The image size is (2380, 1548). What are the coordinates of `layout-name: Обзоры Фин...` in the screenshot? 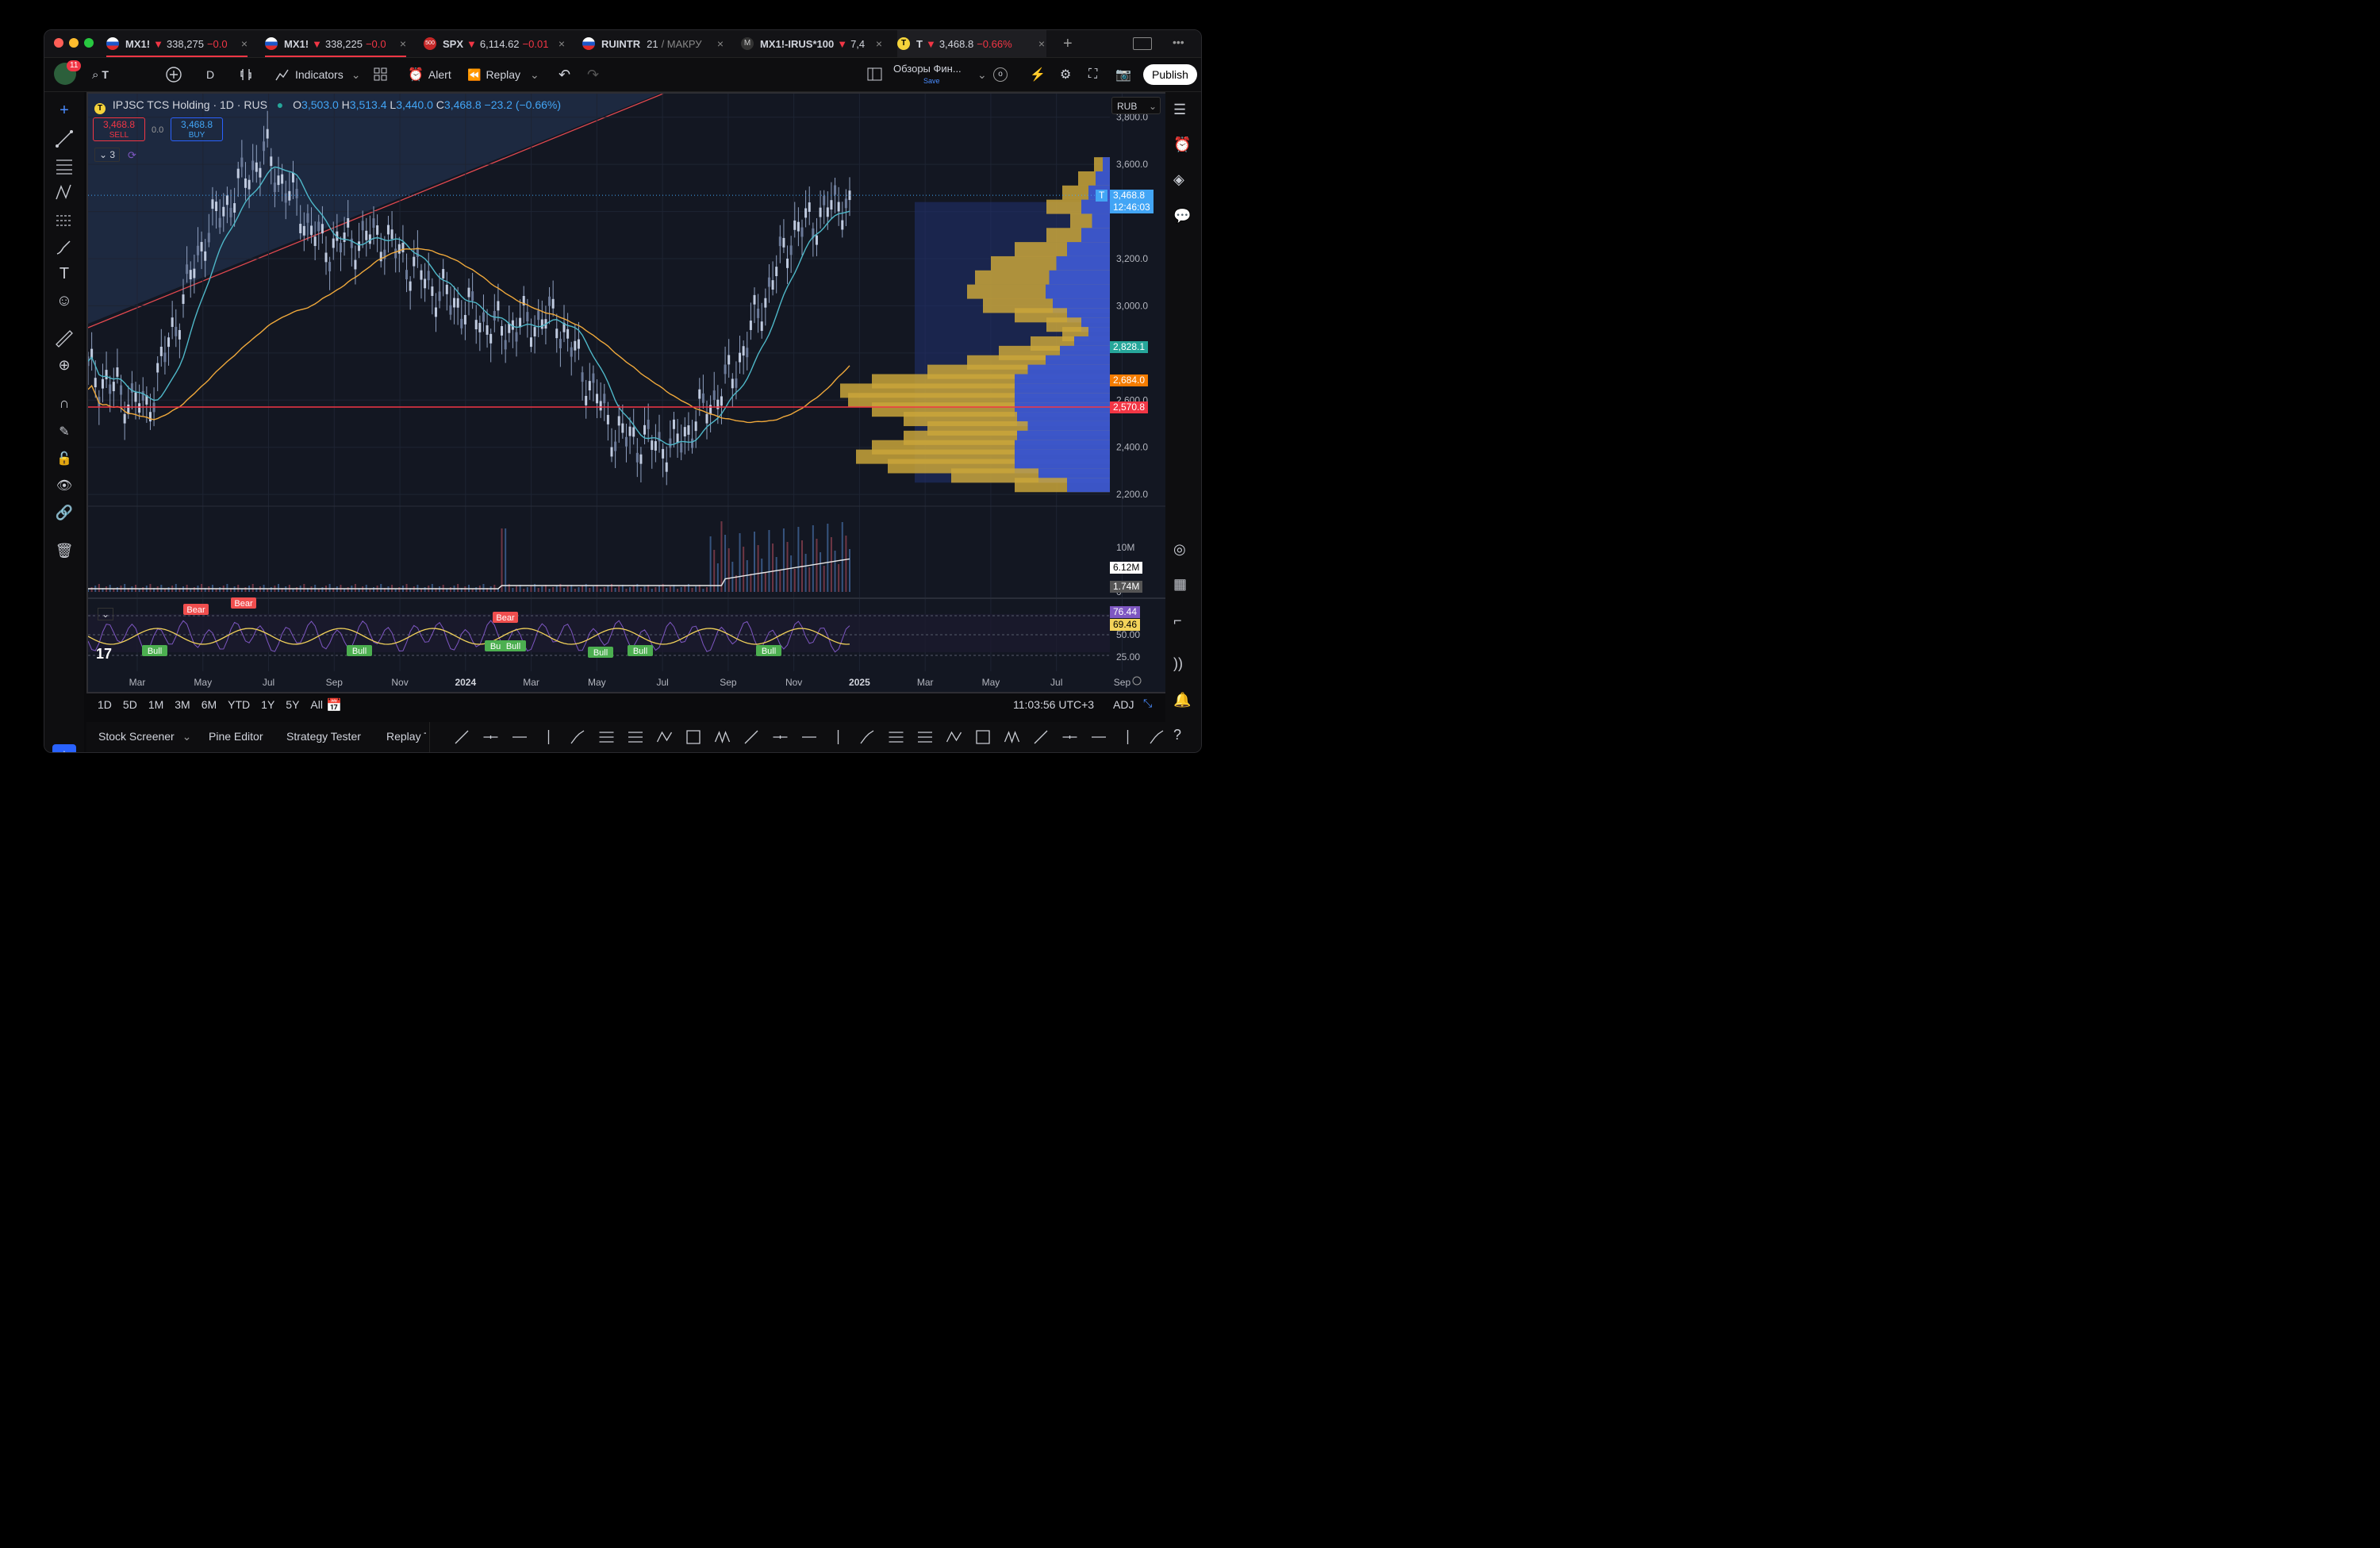 It's located at (927, 69).